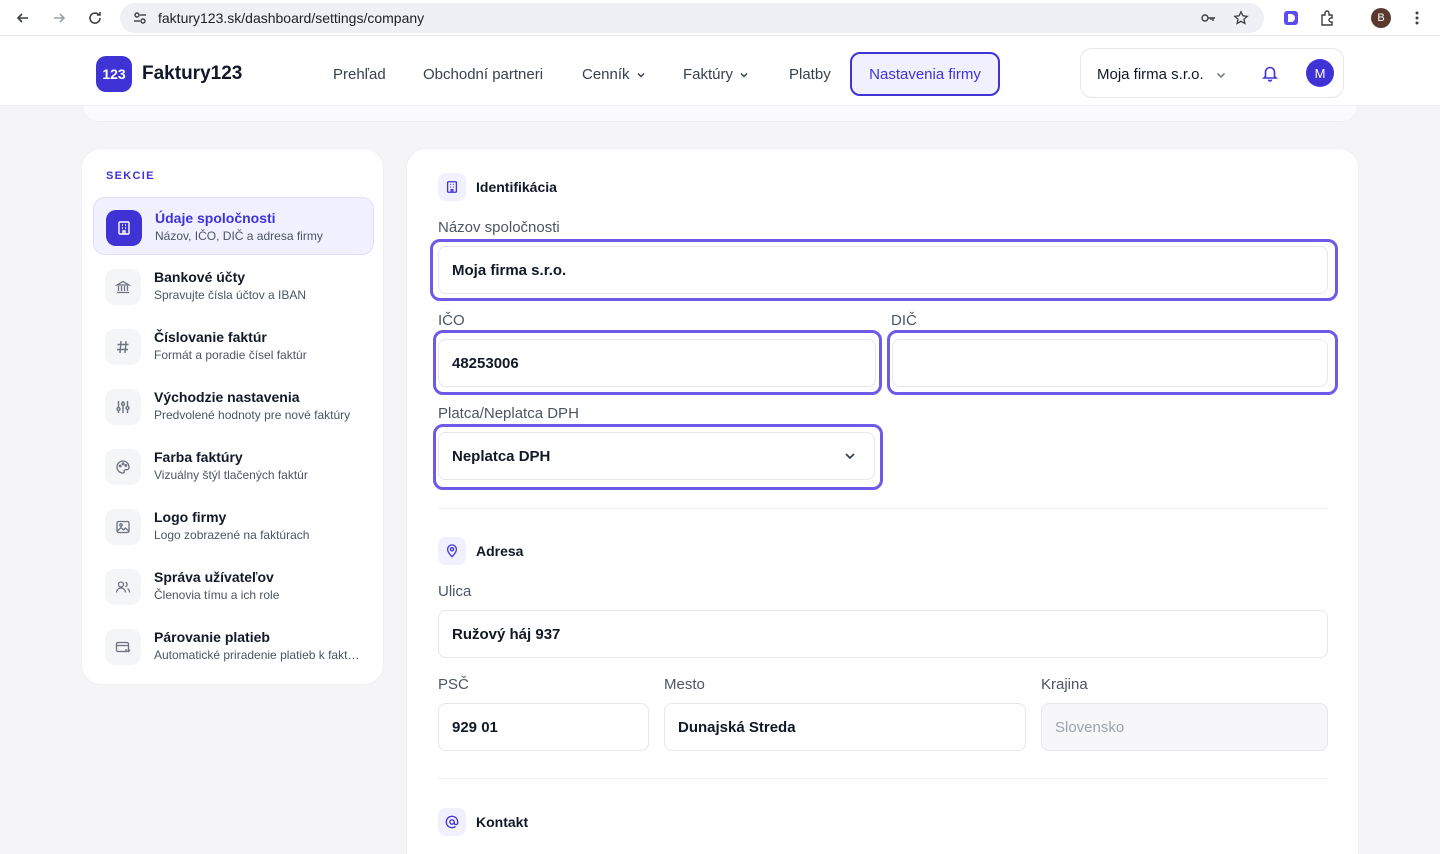  What do you see at coordinates (1417, 18) in the screenshot?
I see `browser-menu-icon` at bounding box center [1417, 18].